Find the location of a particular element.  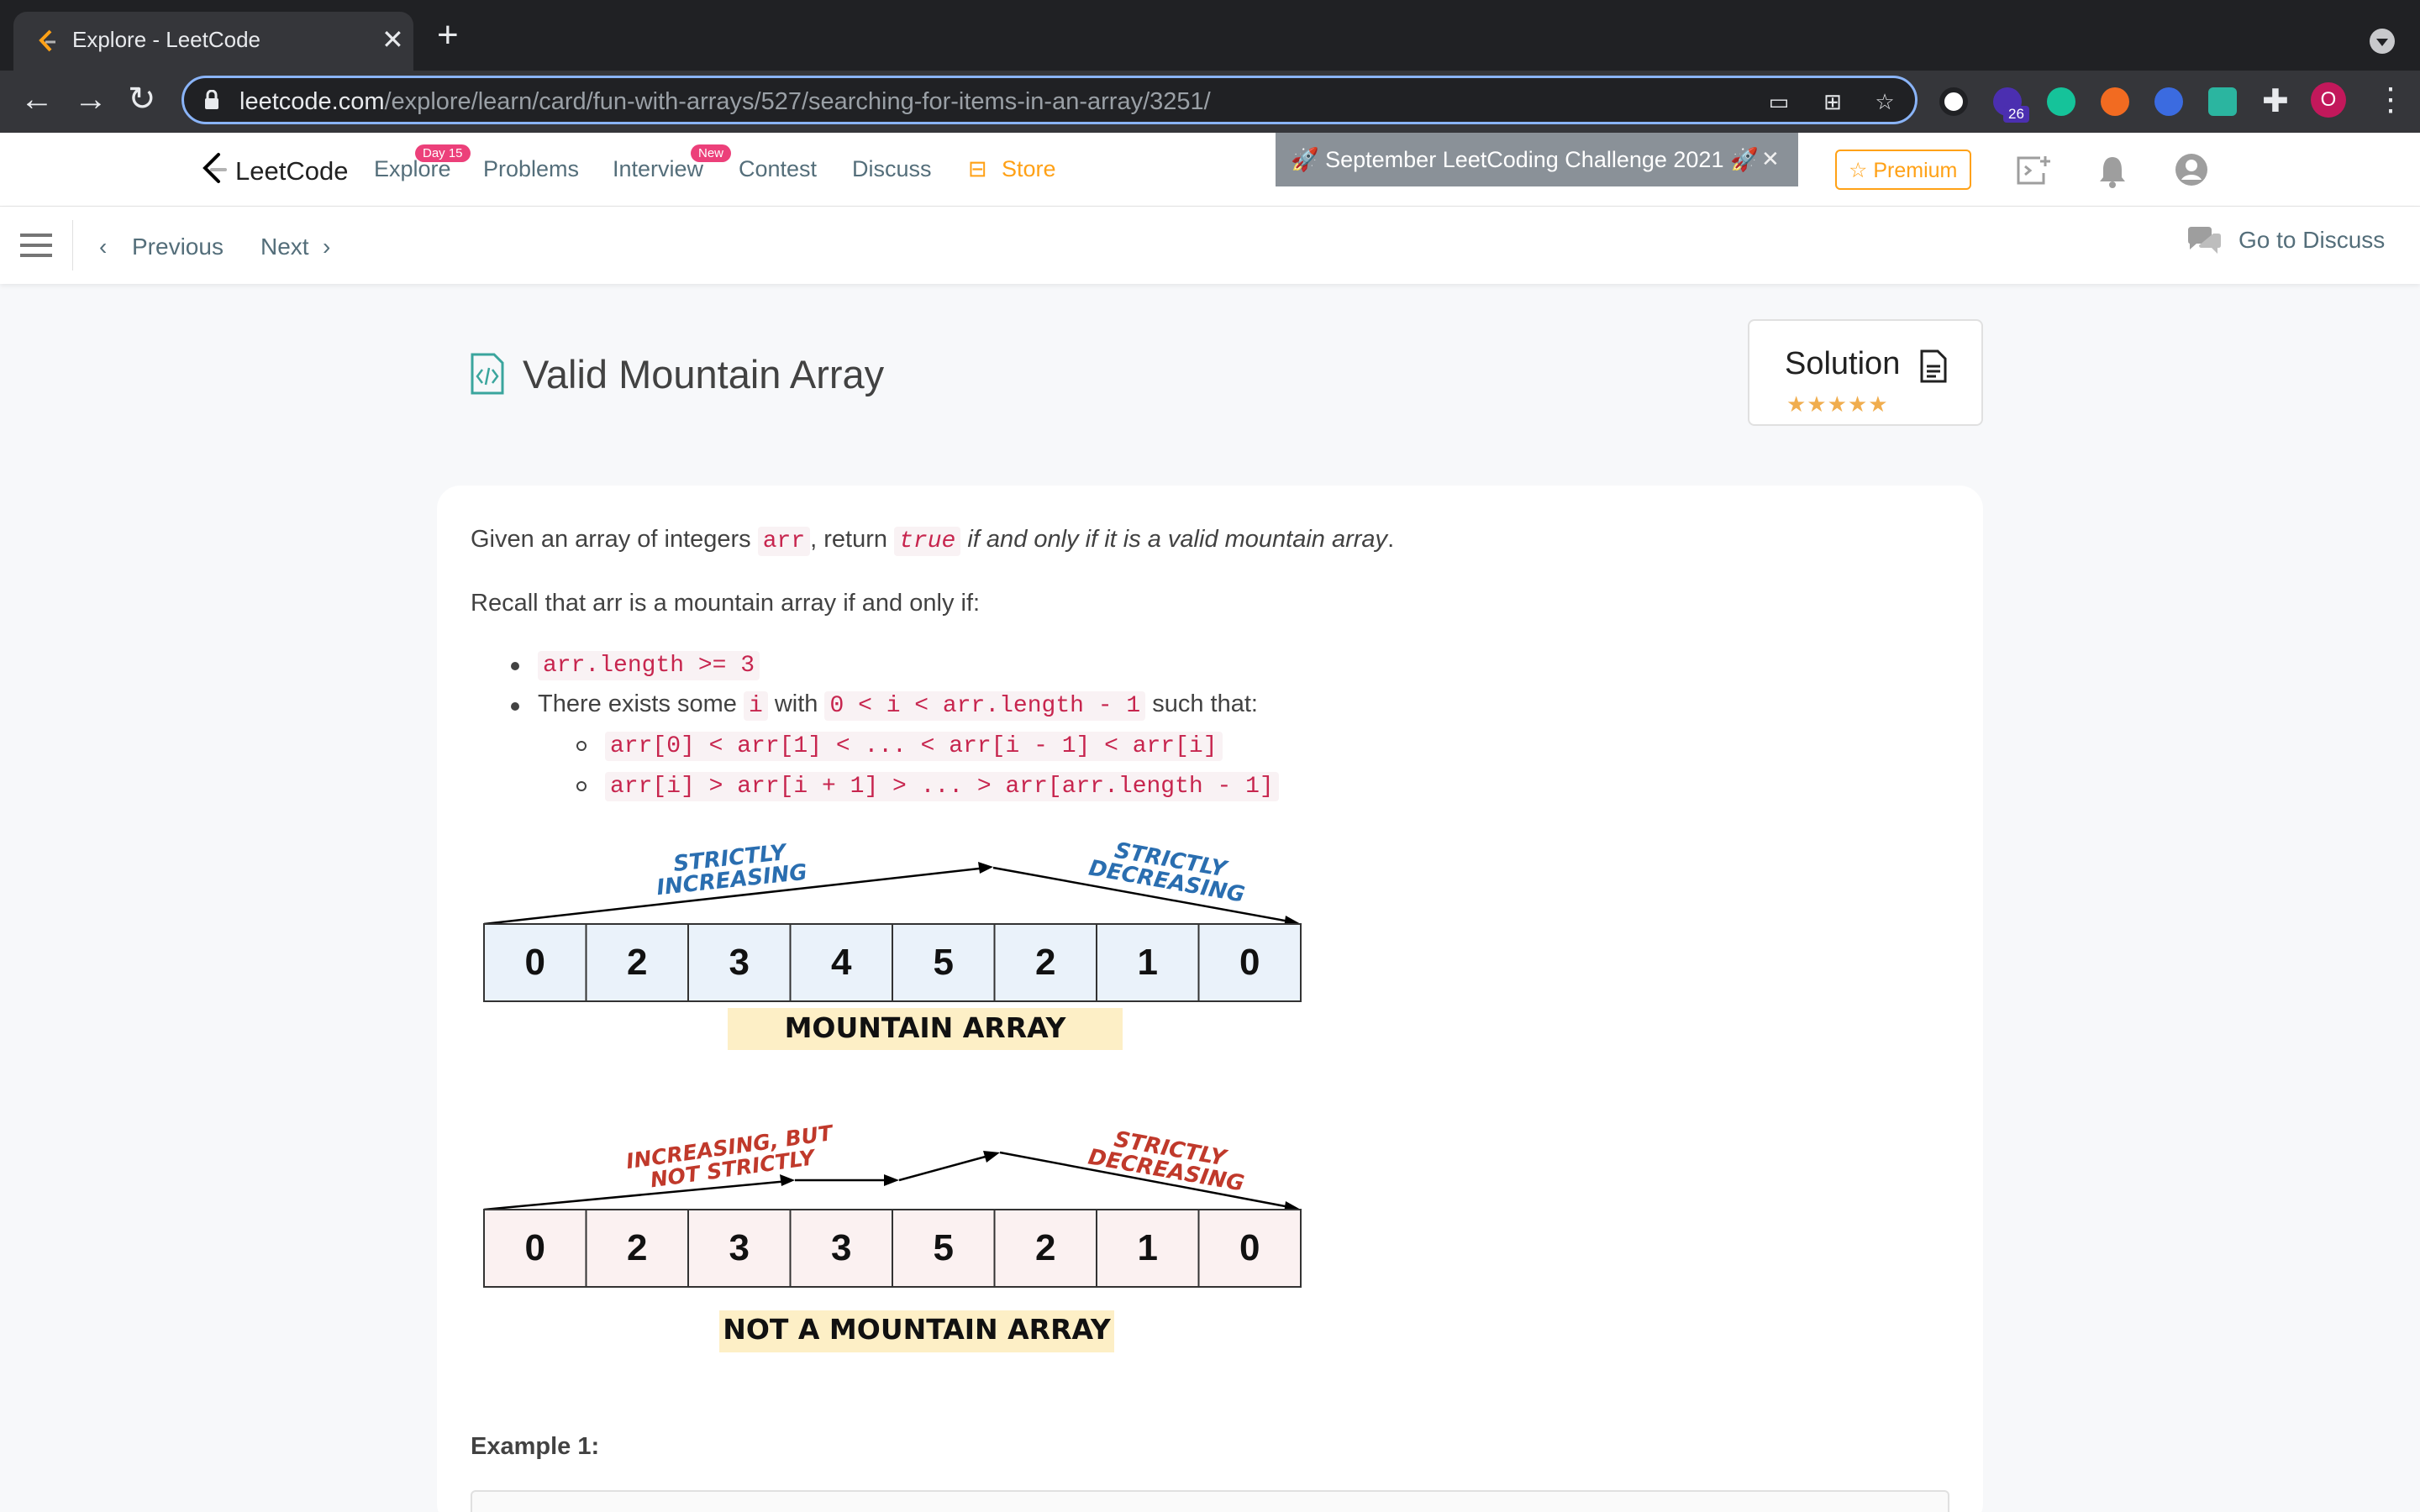

mountain-array-value: 4 is located at coordinates (841, 962).